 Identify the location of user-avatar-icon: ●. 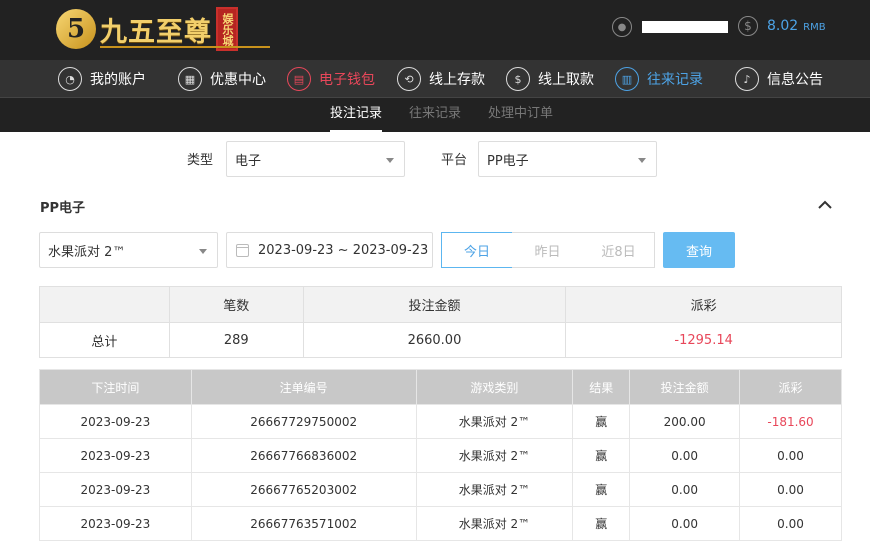
(622, 27).